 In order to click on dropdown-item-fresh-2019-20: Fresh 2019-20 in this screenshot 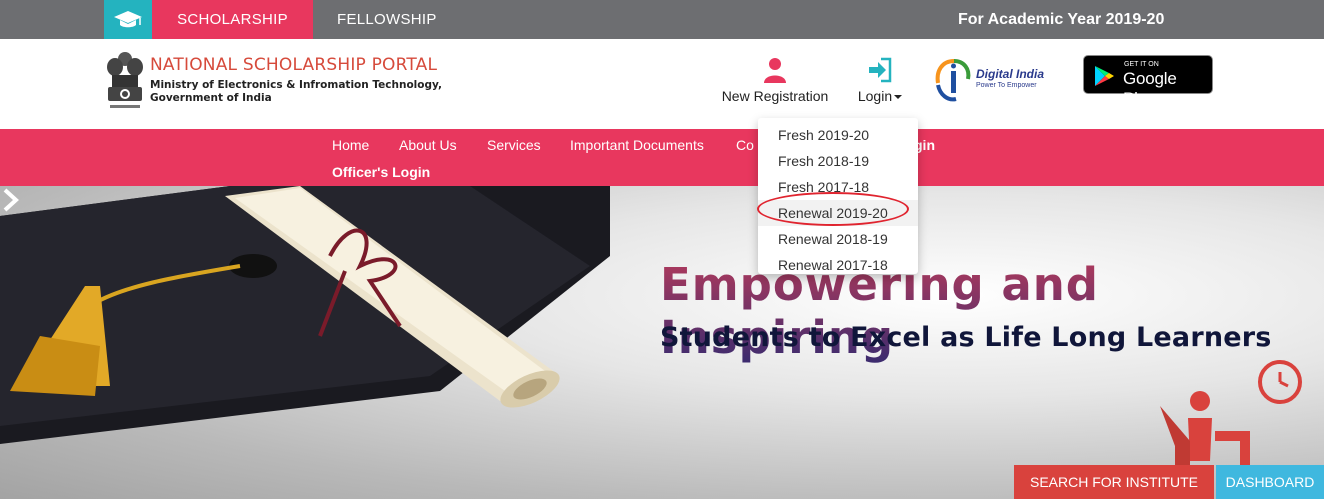, I will do `click(838, 135)`.